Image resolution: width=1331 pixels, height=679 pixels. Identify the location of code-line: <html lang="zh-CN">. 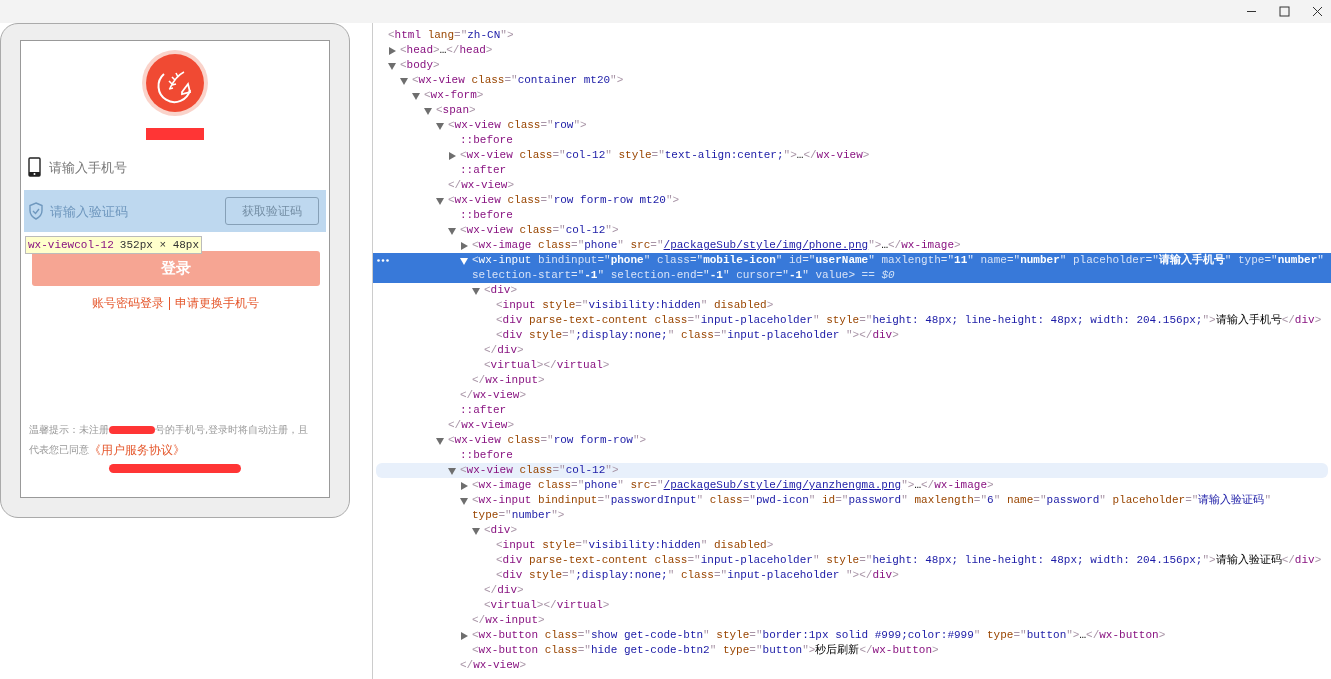
(451, 35).